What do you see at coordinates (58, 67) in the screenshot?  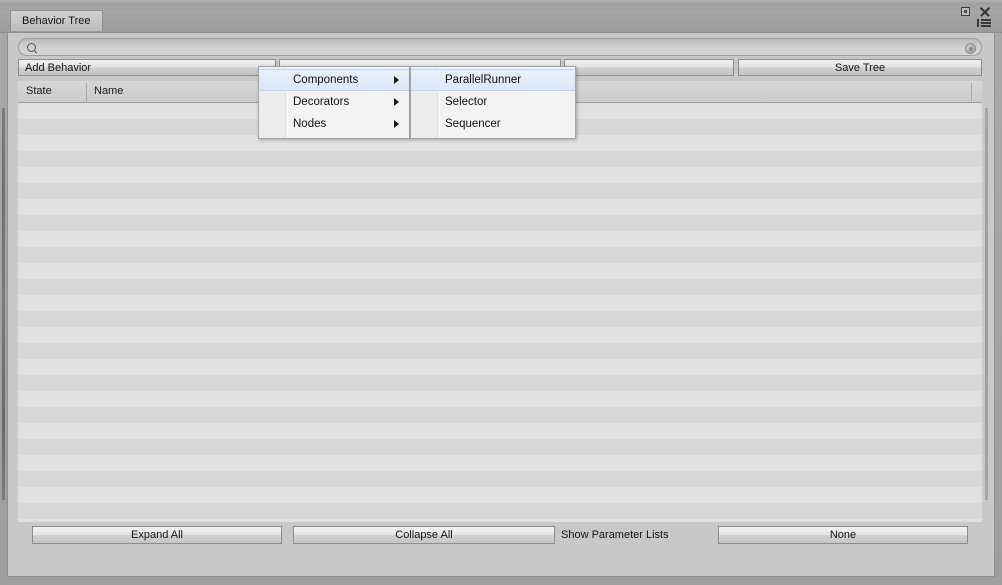 I see `add-behavior-label: Add Behavior` at bounding box center [58, 67].